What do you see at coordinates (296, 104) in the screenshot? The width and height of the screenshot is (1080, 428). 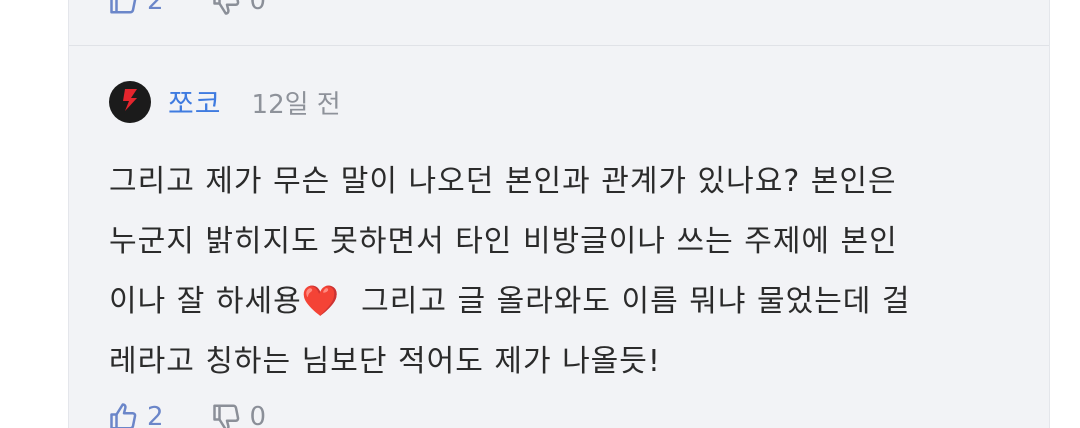 I see `comment-timestamp: 12일 전` at bounding box center [296, 104].